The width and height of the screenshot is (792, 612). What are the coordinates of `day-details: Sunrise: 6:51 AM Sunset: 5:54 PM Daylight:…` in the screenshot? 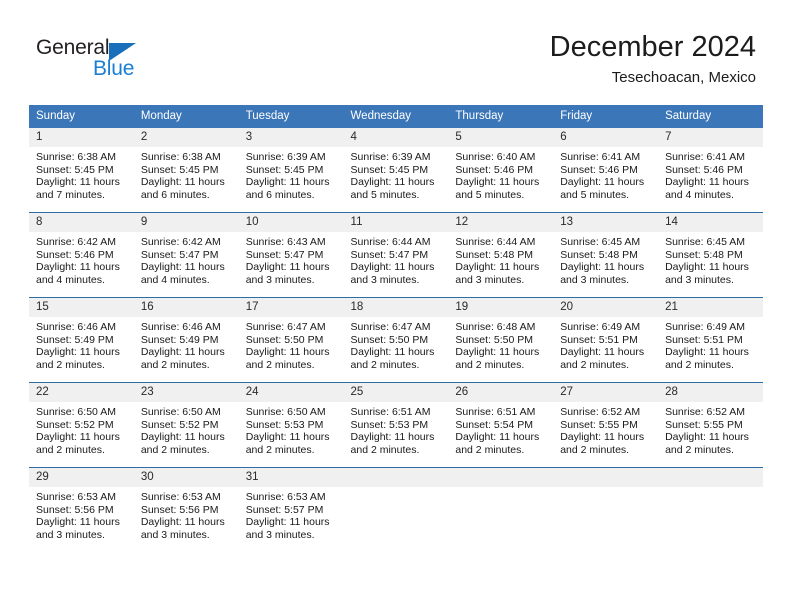 It's located at (500, 429).